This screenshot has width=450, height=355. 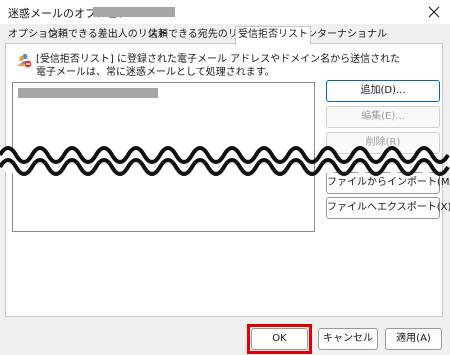 What do you see at coordinates (273, 35) in the screenshot?
I see `tab-blocked-senders: 受信拒否リスト` at bounding box center [273, 35].